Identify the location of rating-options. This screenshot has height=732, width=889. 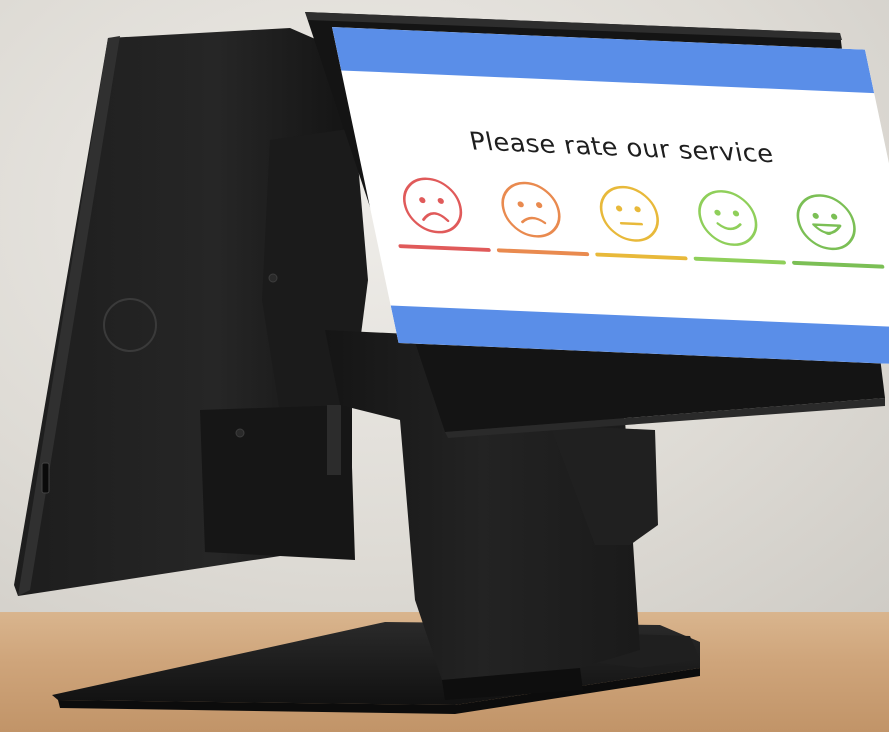
(635, 221).